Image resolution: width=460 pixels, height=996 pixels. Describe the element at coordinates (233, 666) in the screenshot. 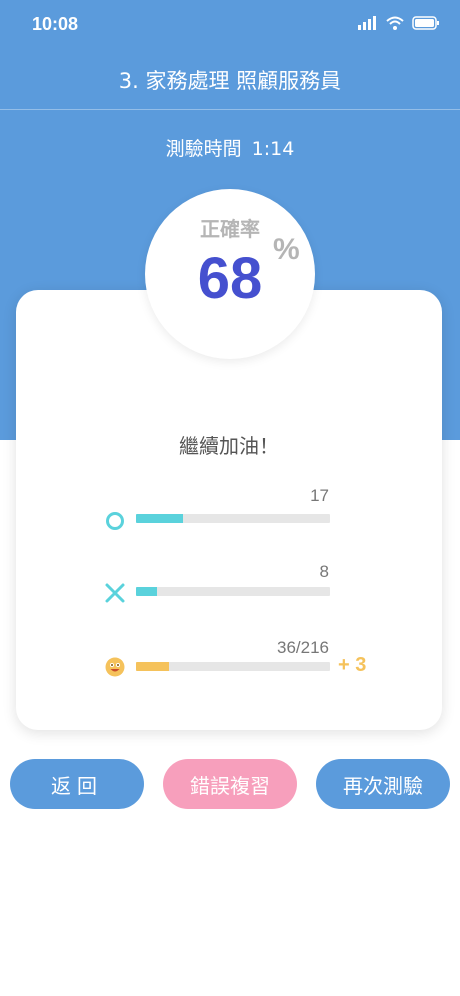

I see `progress-track` at that location.